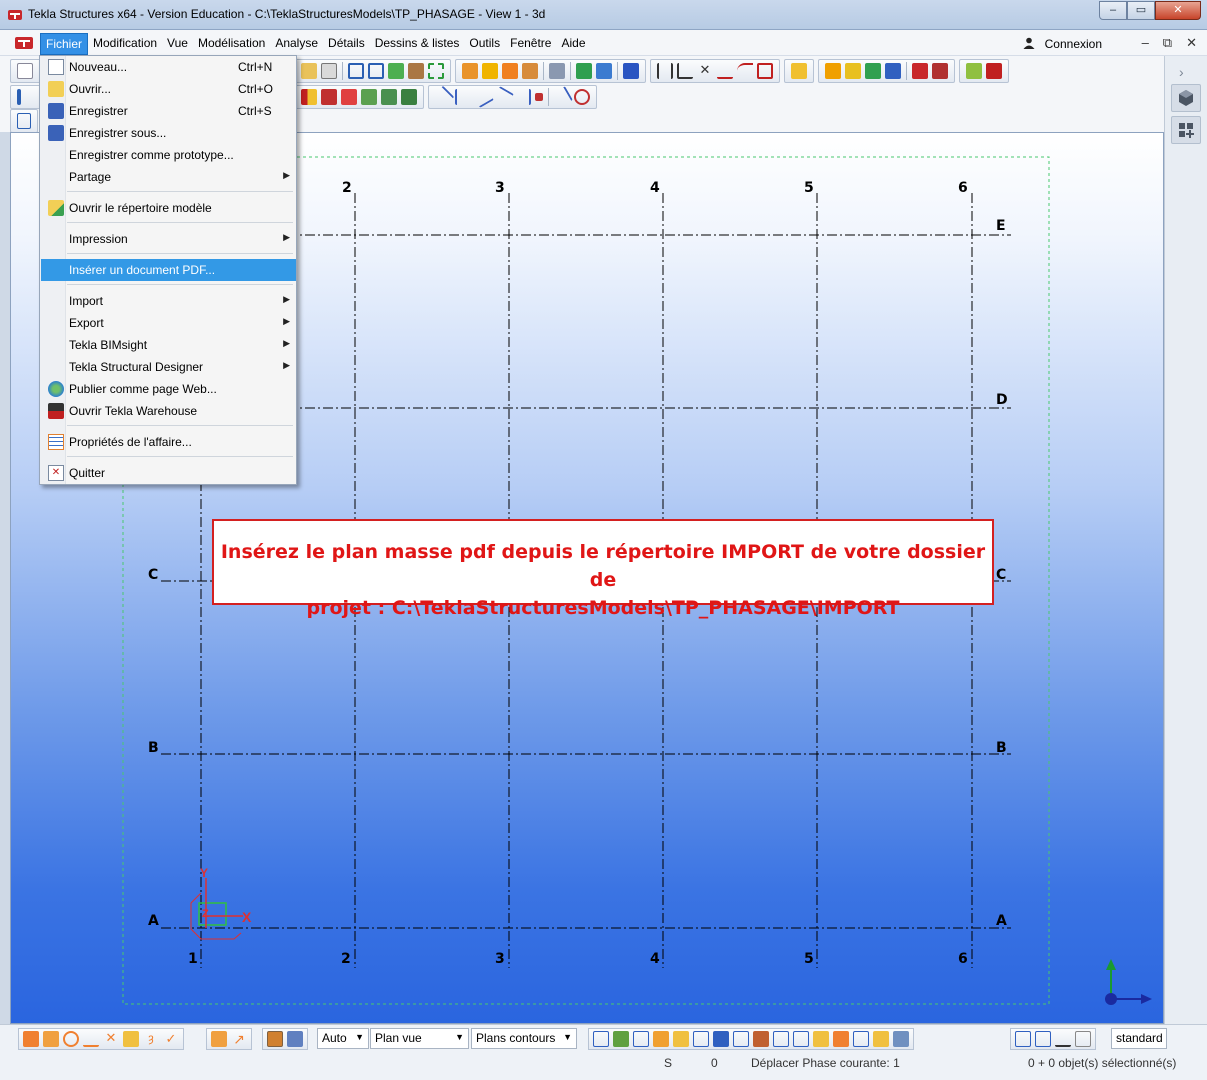  I want to click on warehouse-tb-icon, so click(940, 71).